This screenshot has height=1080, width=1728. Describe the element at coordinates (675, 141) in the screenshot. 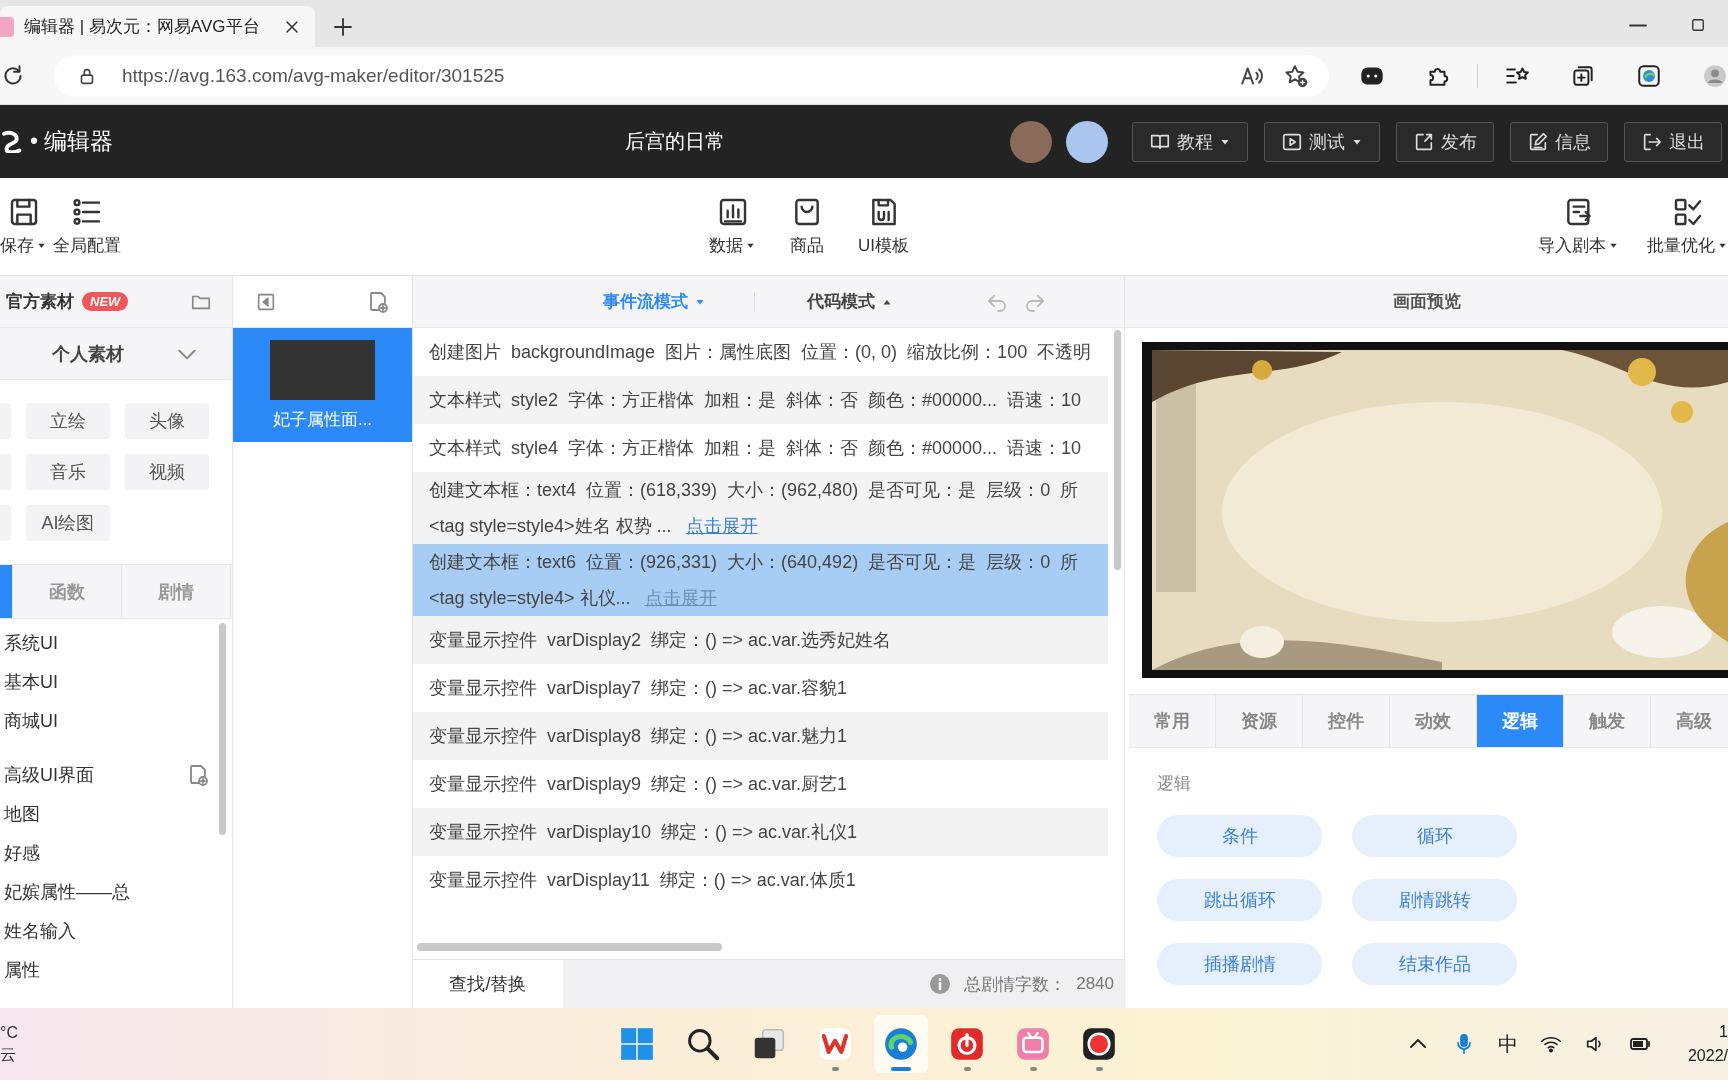

I see `project-title: 后宫的日常` at that location.